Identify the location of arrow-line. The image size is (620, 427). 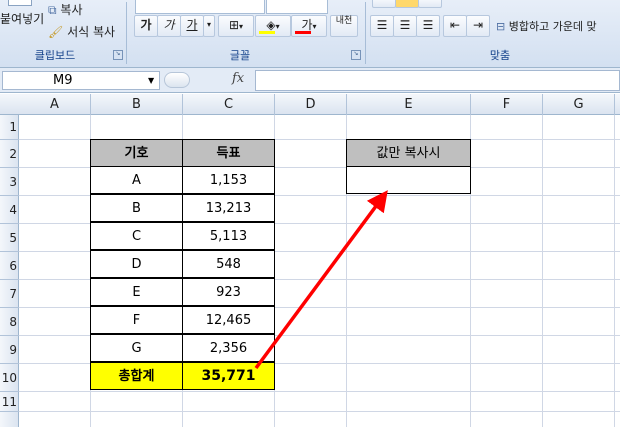
(321, 280).